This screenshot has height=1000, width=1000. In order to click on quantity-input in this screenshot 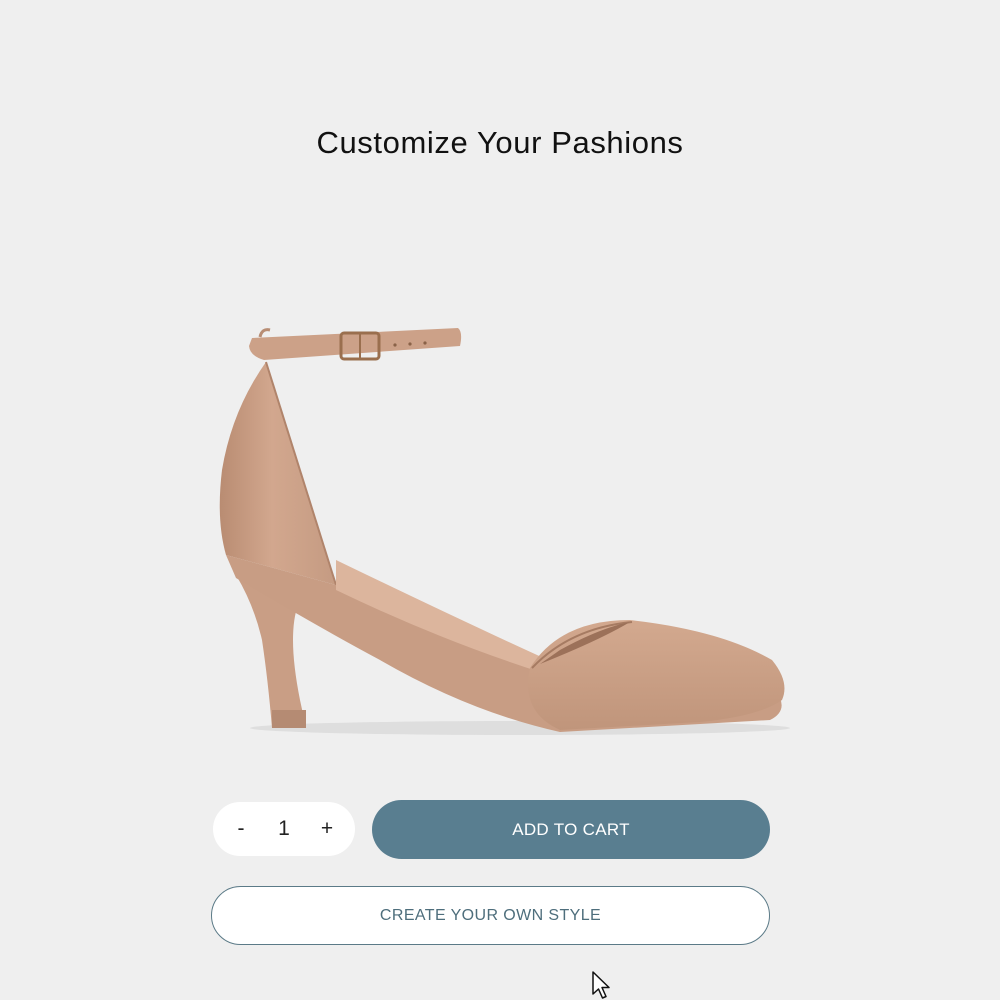, I will do `click(284, 829)`.